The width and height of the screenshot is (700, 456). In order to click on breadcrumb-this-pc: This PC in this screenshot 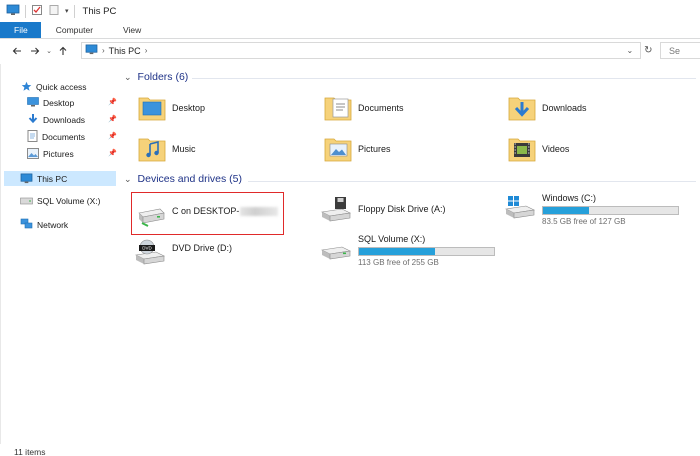, I will do `click(125, 51)`.